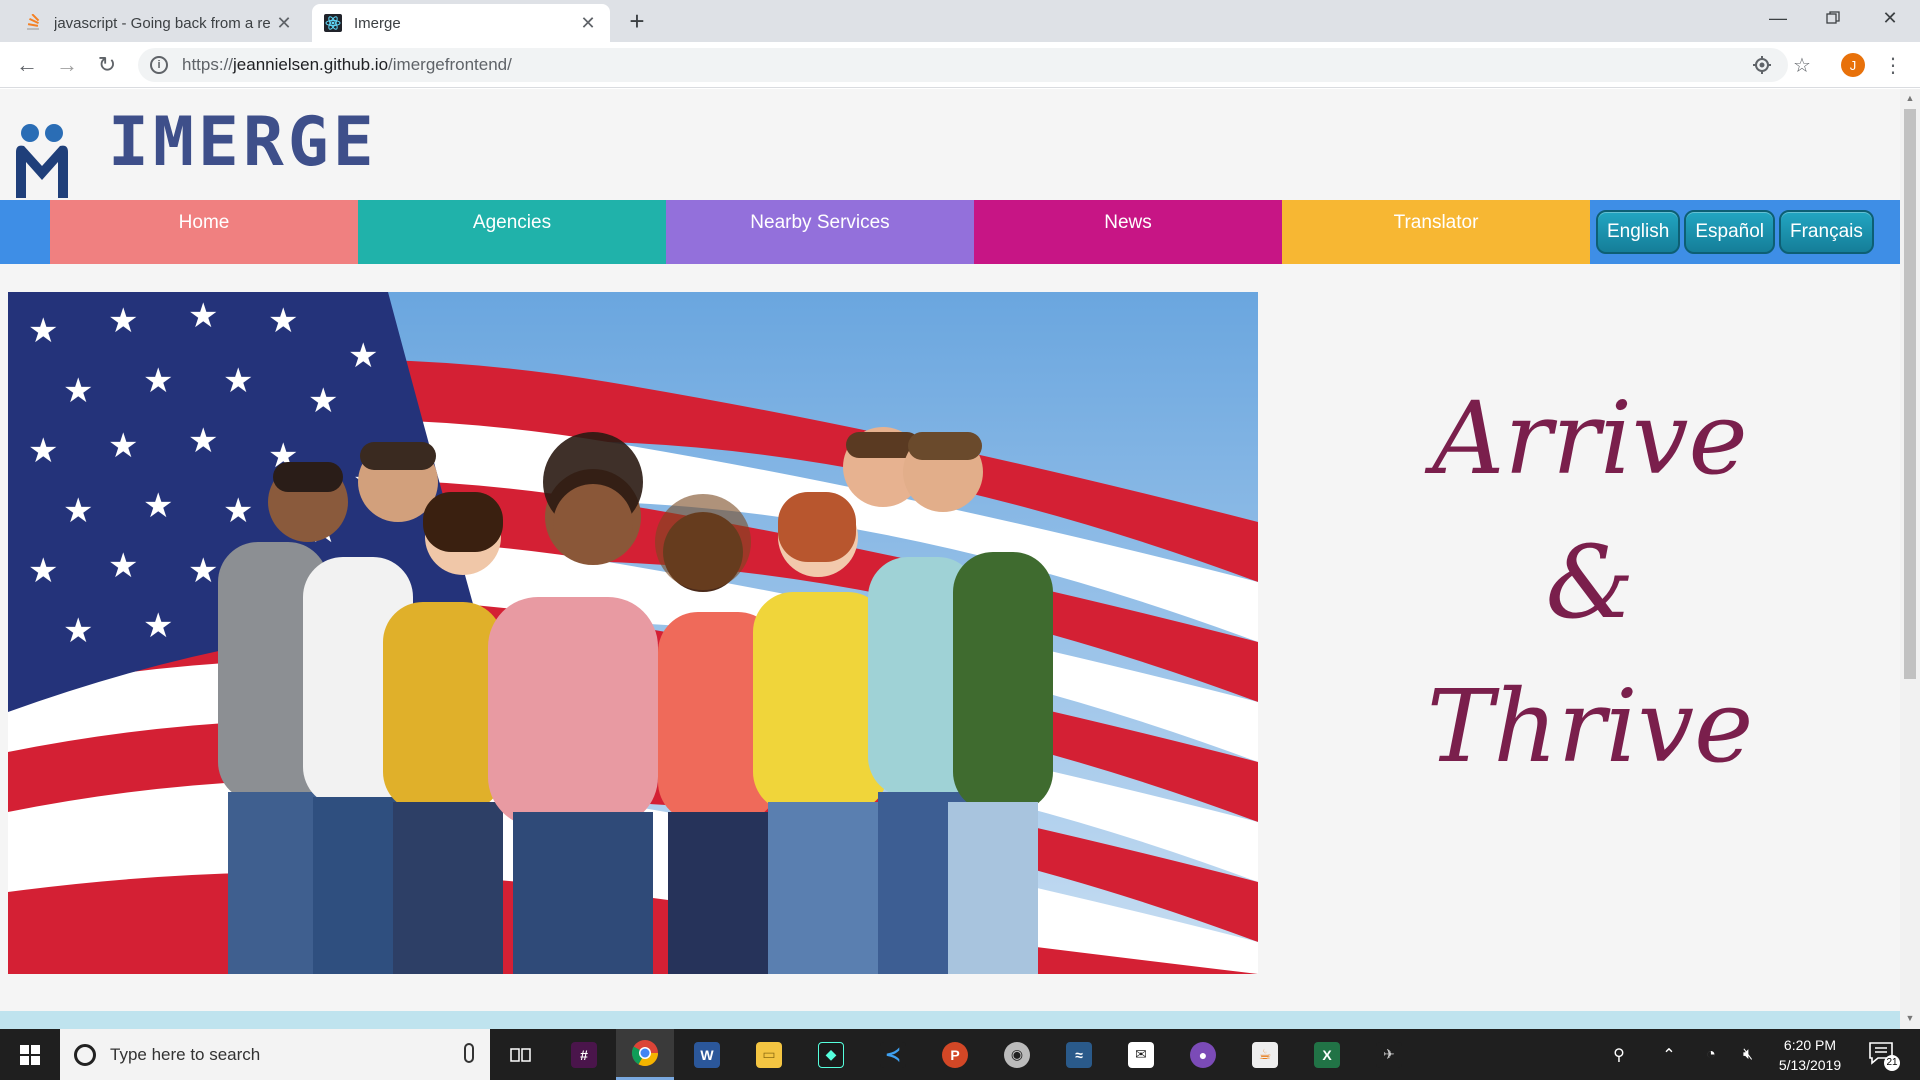 This screenshot has height=1080, width=1920. I want to click on location-icon, so click(1762, 65).